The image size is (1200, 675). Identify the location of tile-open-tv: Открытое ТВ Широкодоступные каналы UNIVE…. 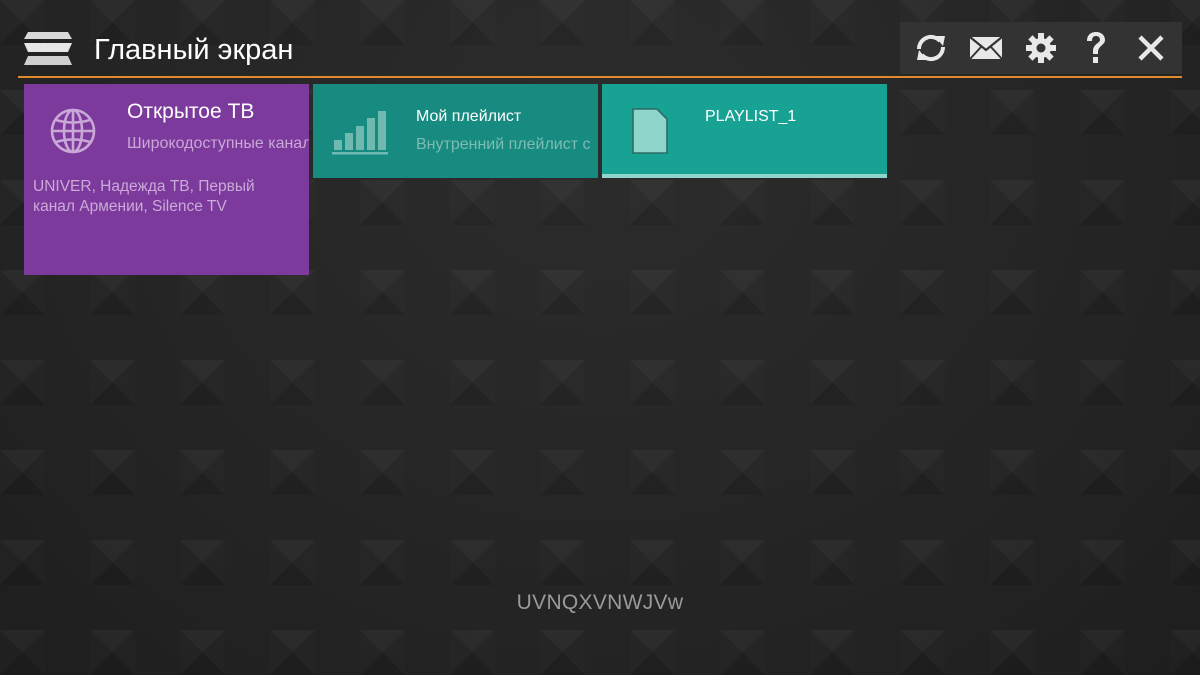
(166, 179).